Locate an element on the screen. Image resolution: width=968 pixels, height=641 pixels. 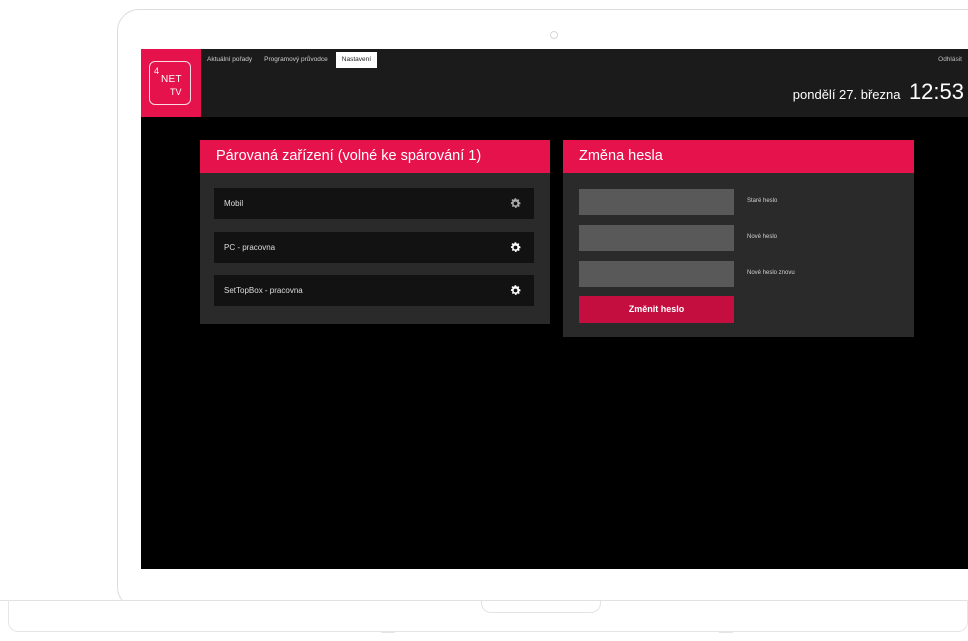
laptop-base-notch is located at coordinates (541, 607).